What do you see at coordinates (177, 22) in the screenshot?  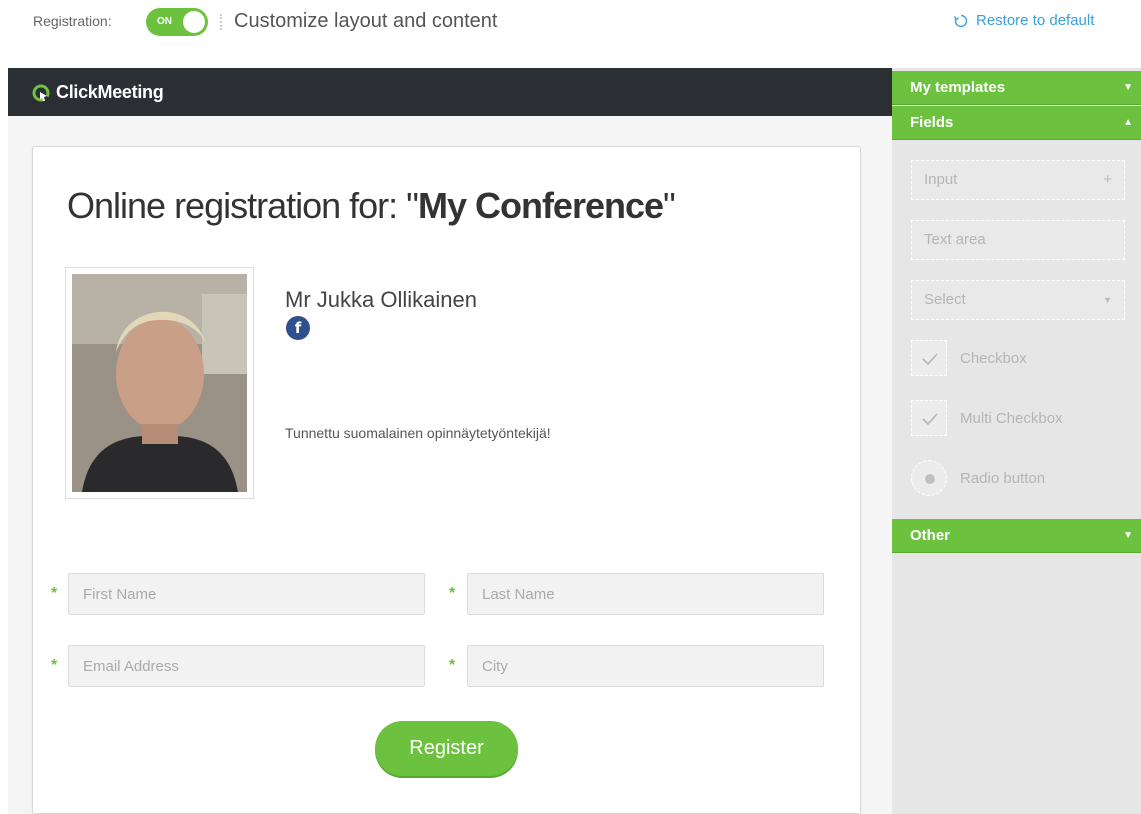 I see `registration-toggle: ON` at bounding box center [177, 22].